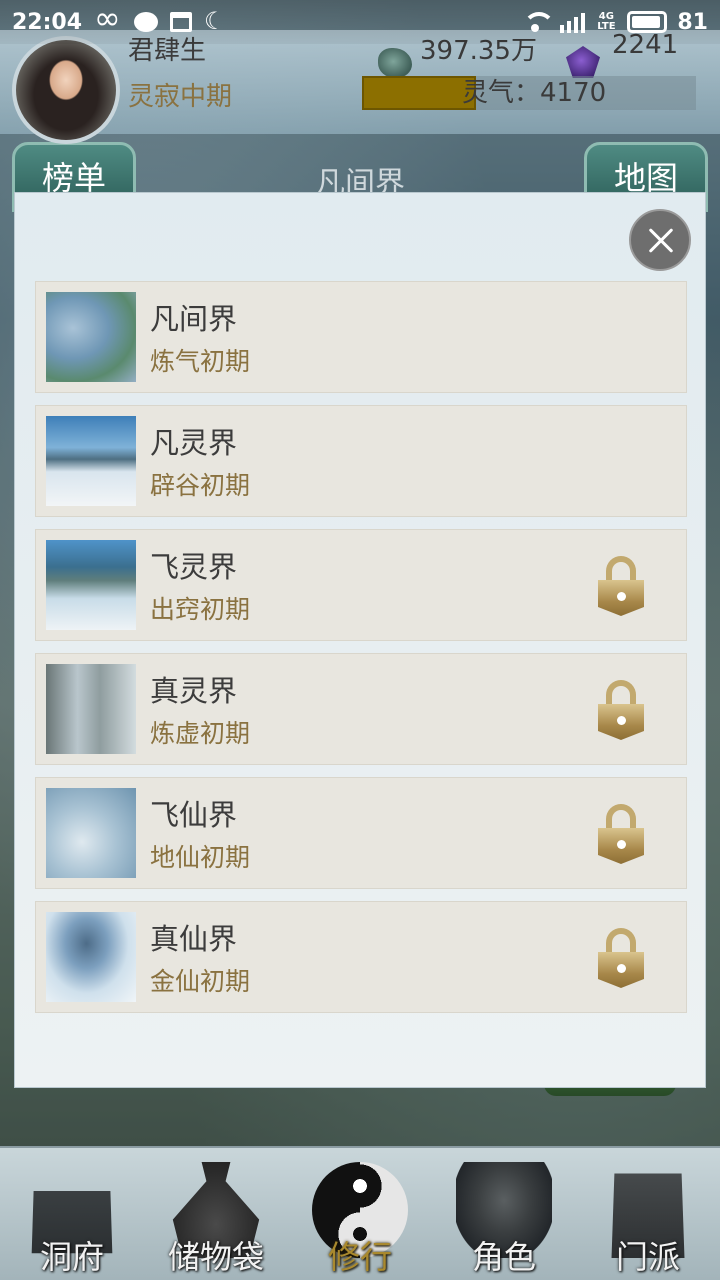 Image resolution: width=720 pixels, height=1280 pixels. Describe the element at coordinates (180, 97) in the screenshot. I see `player-realm: 灵寂中期` at that location.